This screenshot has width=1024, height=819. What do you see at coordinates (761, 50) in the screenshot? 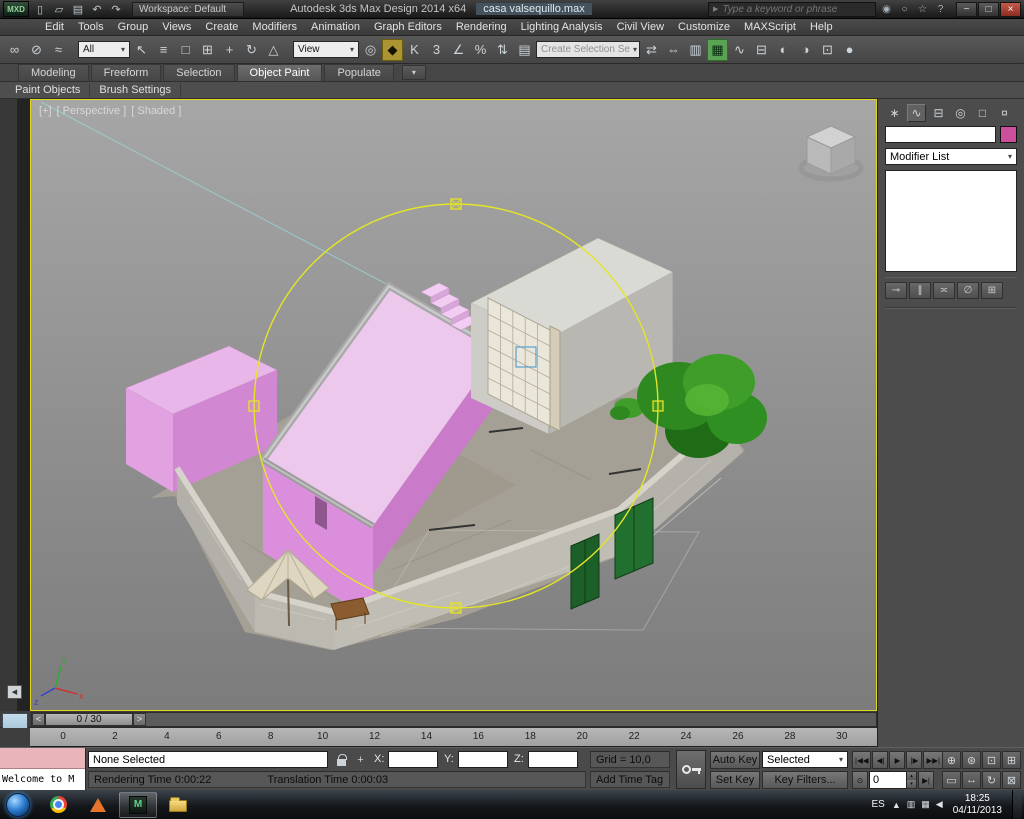
I see `schematic-view-icon: ⊟` at bounding box center [761, 50].